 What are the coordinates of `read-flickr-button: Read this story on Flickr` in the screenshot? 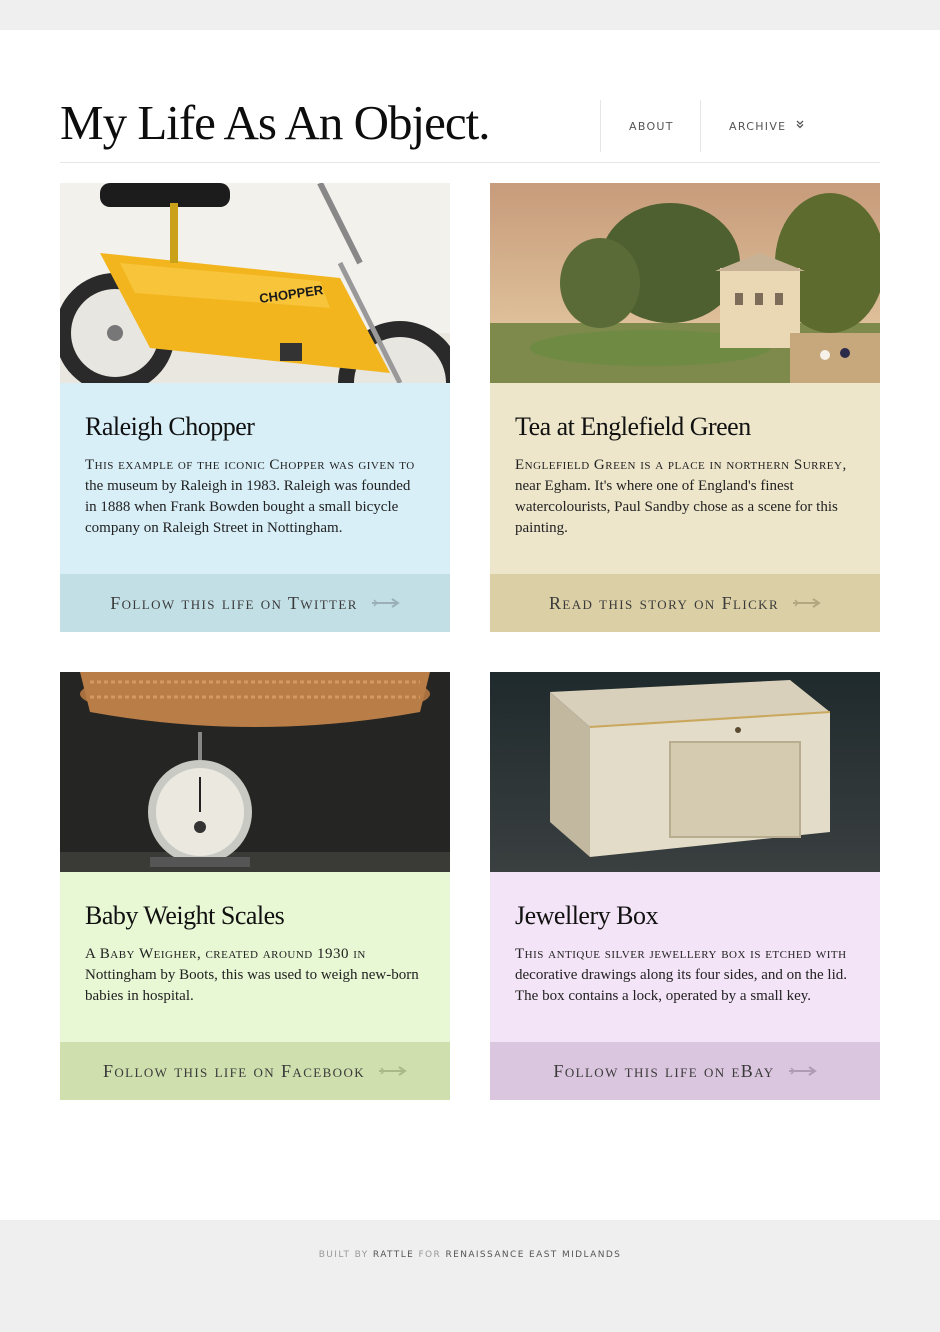 It's located at (685, 603).